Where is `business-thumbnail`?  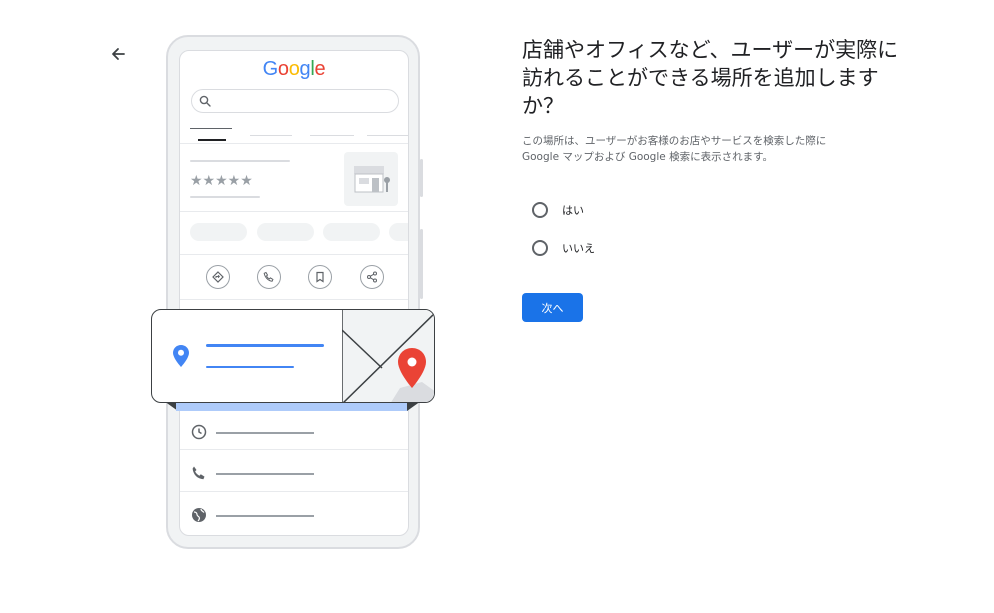
business-thumbnail is located at coordinates (371, 179).